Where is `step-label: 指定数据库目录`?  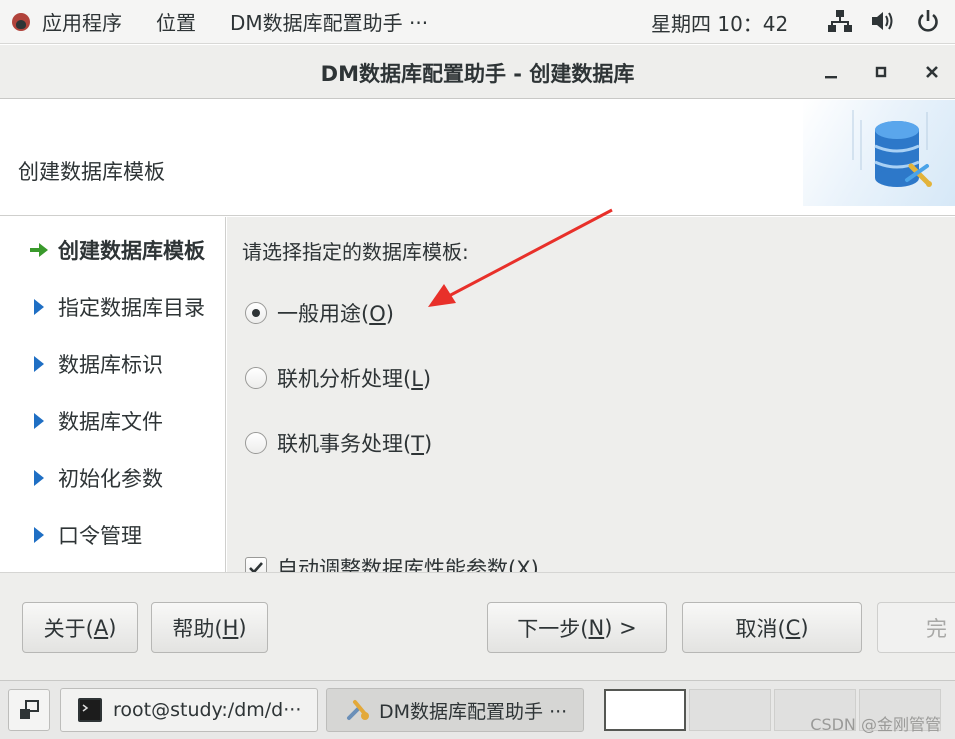
step-label: 指定数据库目录 is located at coordinates (131, 308).